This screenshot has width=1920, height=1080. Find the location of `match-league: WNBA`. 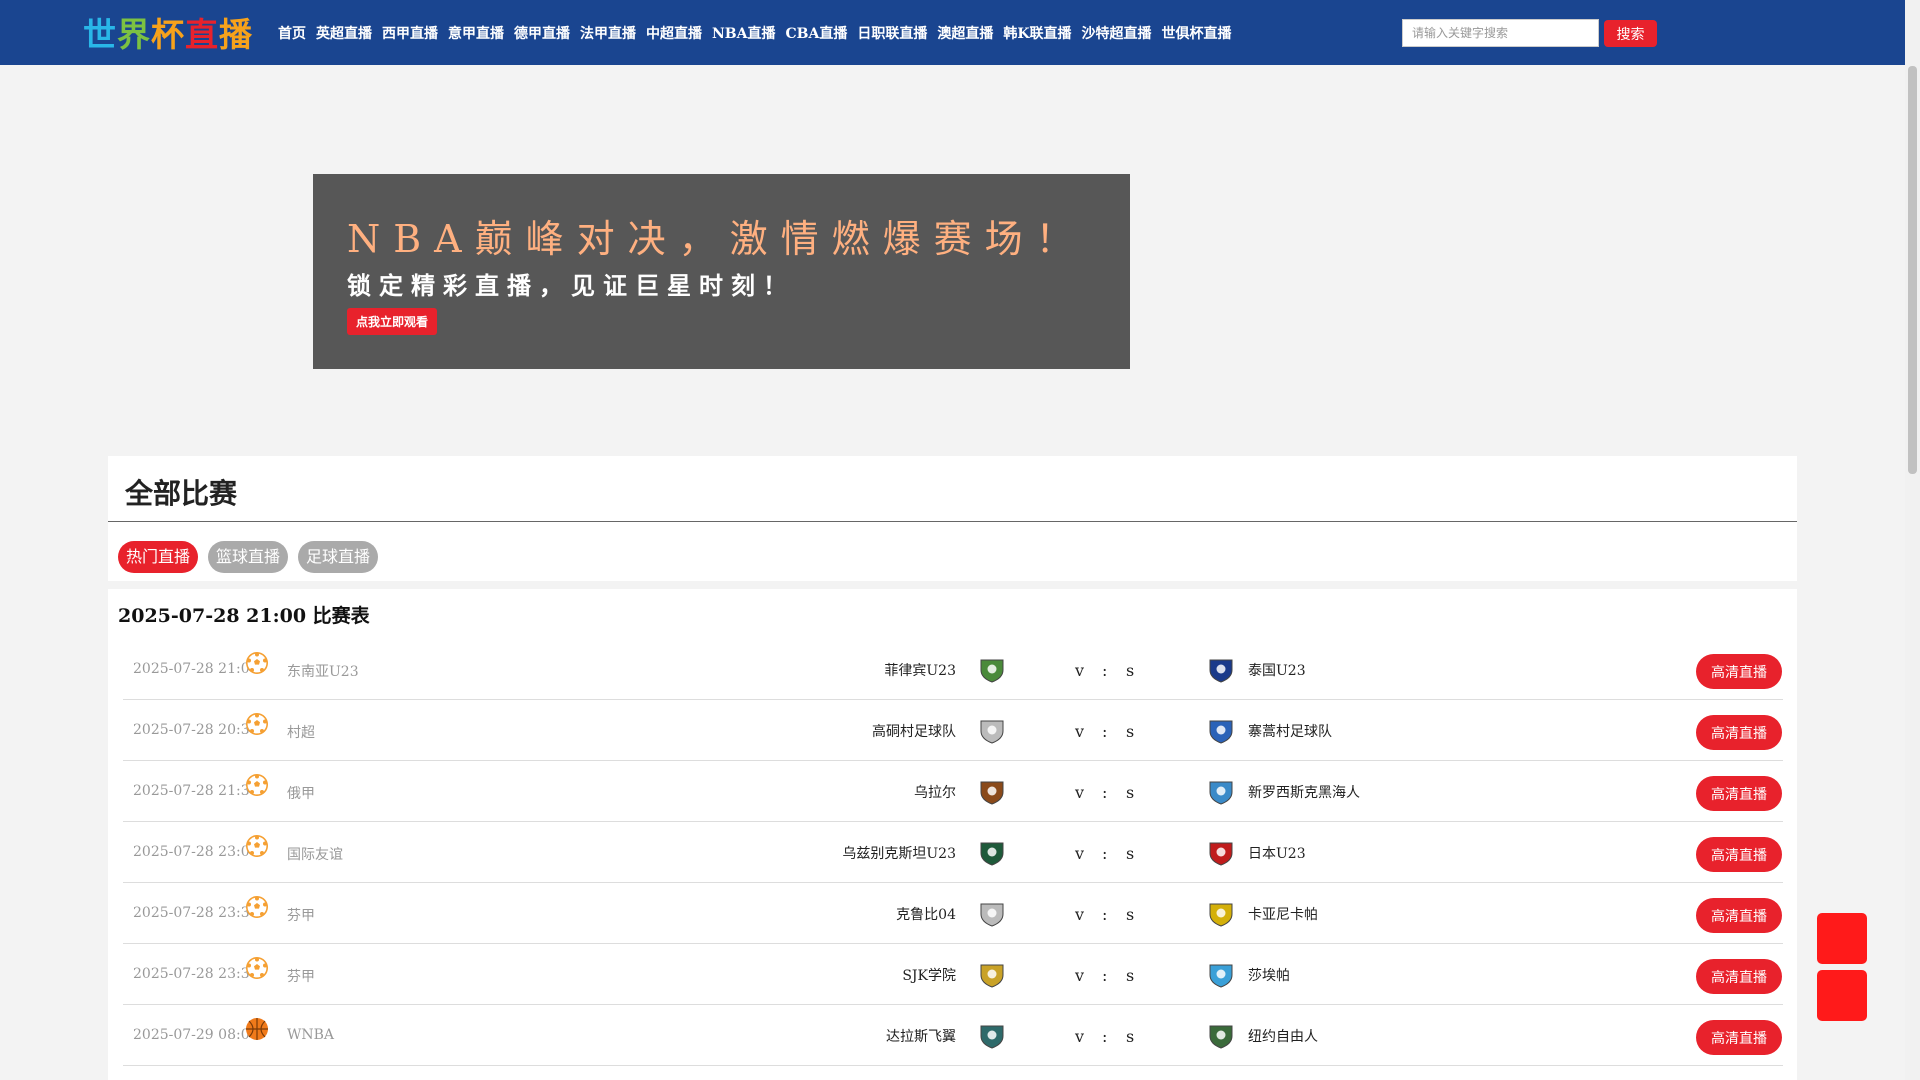

match-league: WNBA is located at coordinates (310, 1035).